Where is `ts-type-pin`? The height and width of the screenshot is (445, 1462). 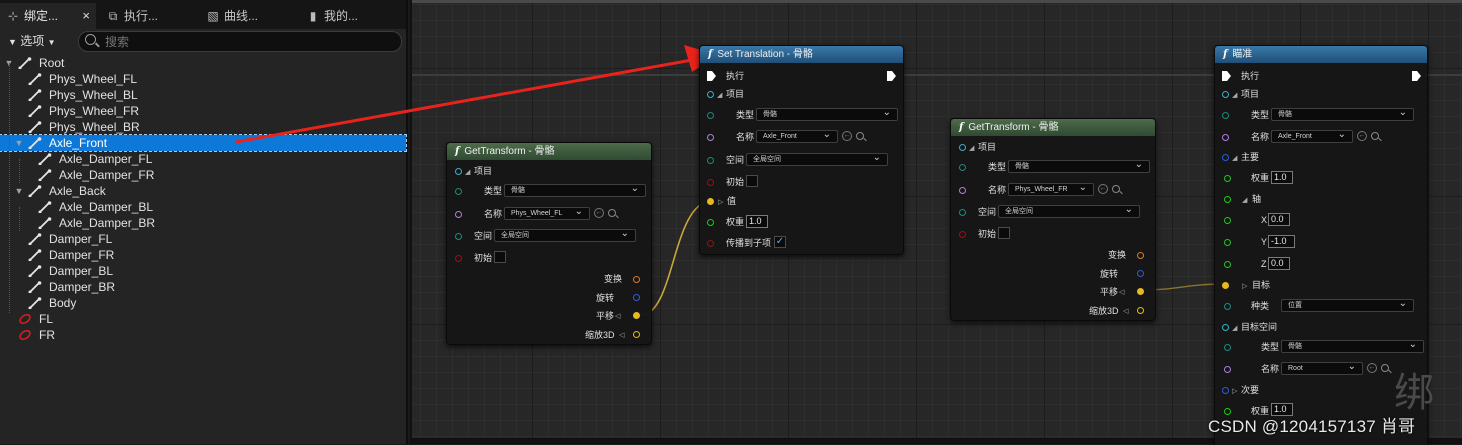
ts-type-pin is located at coordinates (1227, 347).